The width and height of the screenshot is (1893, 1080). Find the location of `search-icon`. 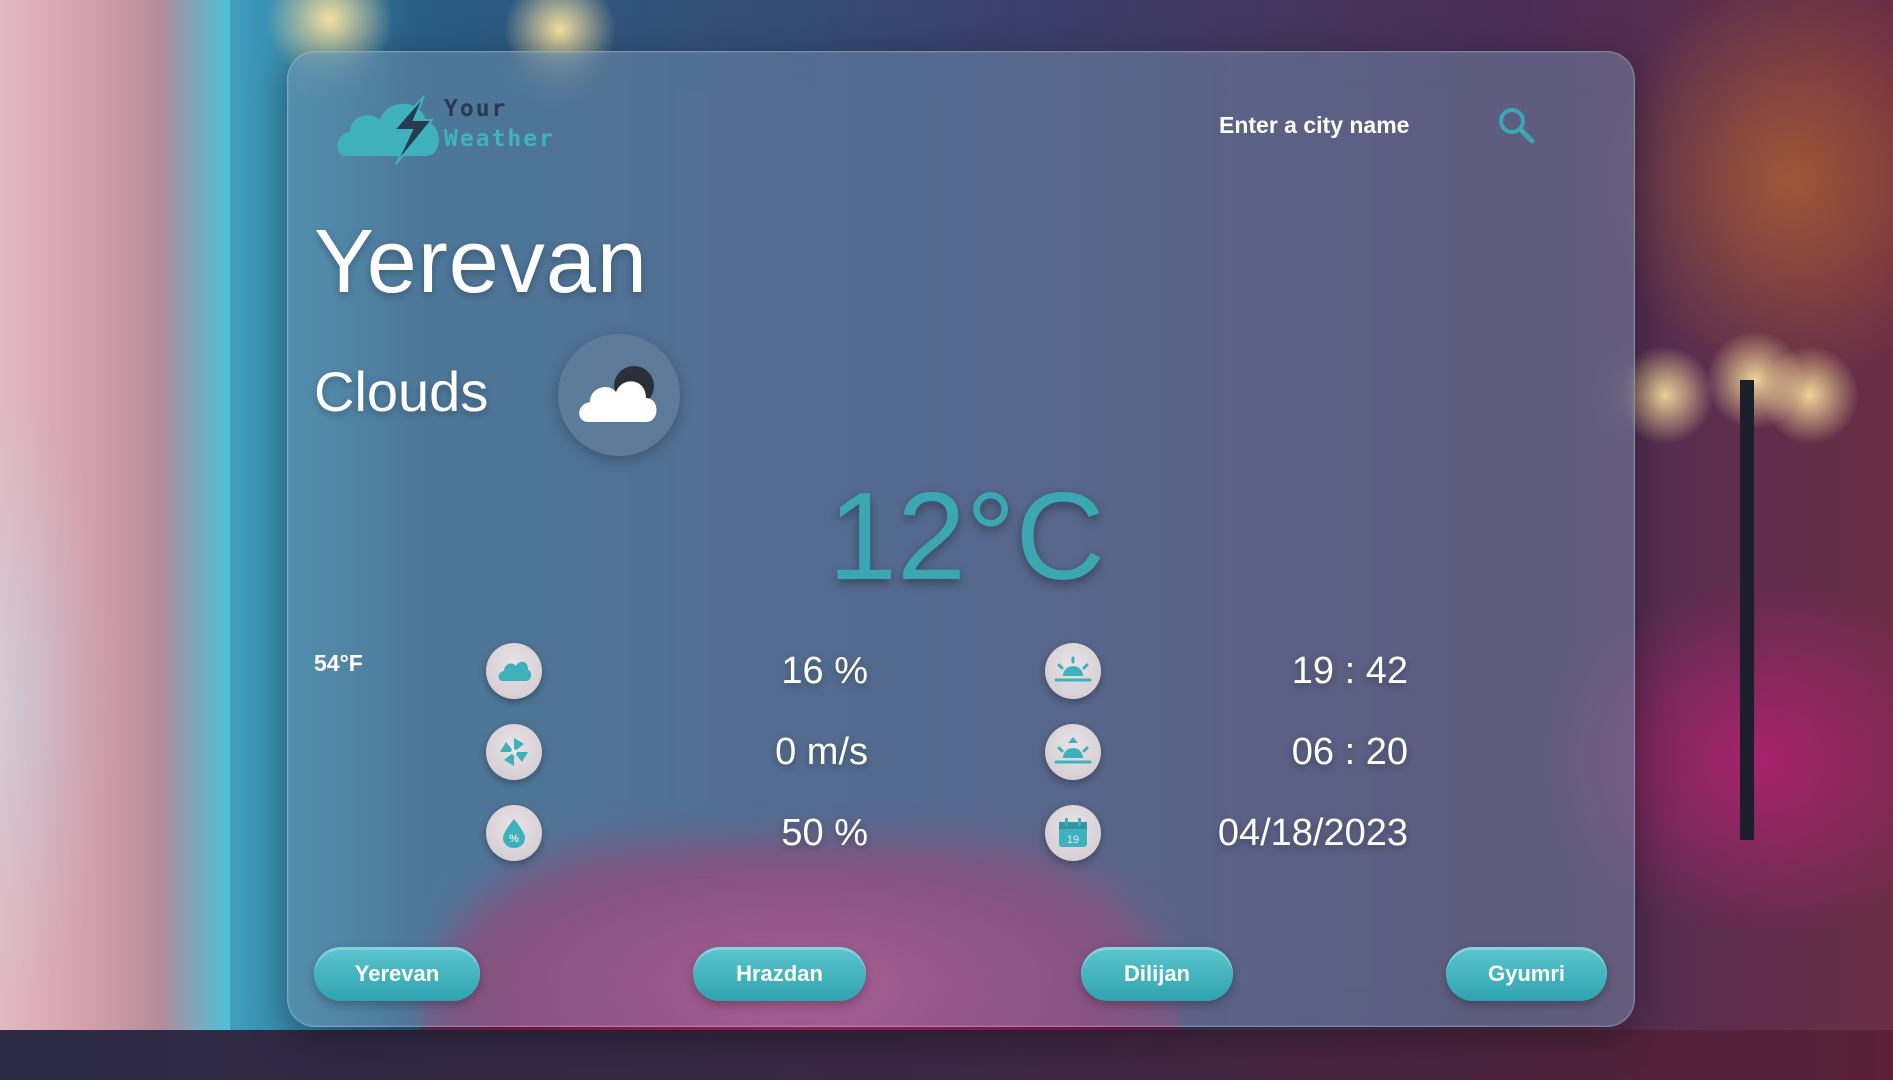

search-icon is located at coordinates (1517, 126).